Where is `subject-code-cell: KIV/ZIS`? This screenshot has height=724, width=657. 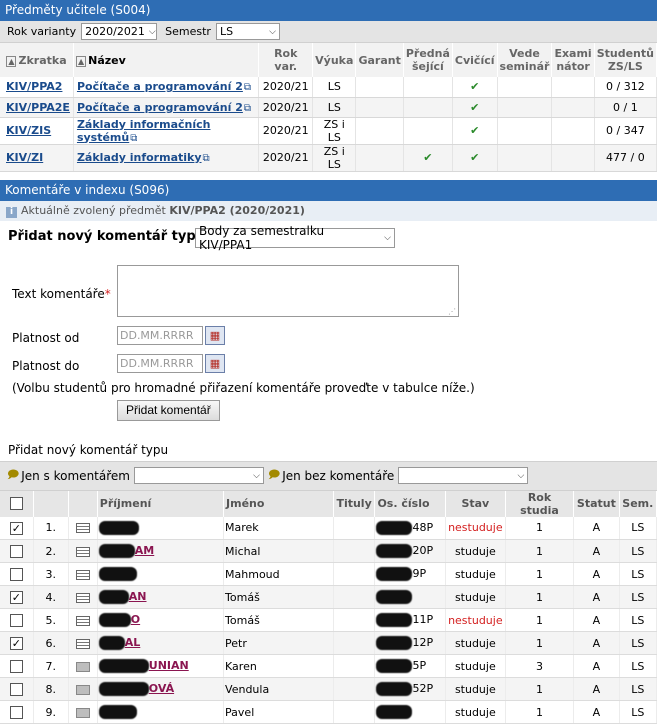
subject-code-cell: KIV/ZIS is located at coordinates (36, 130).